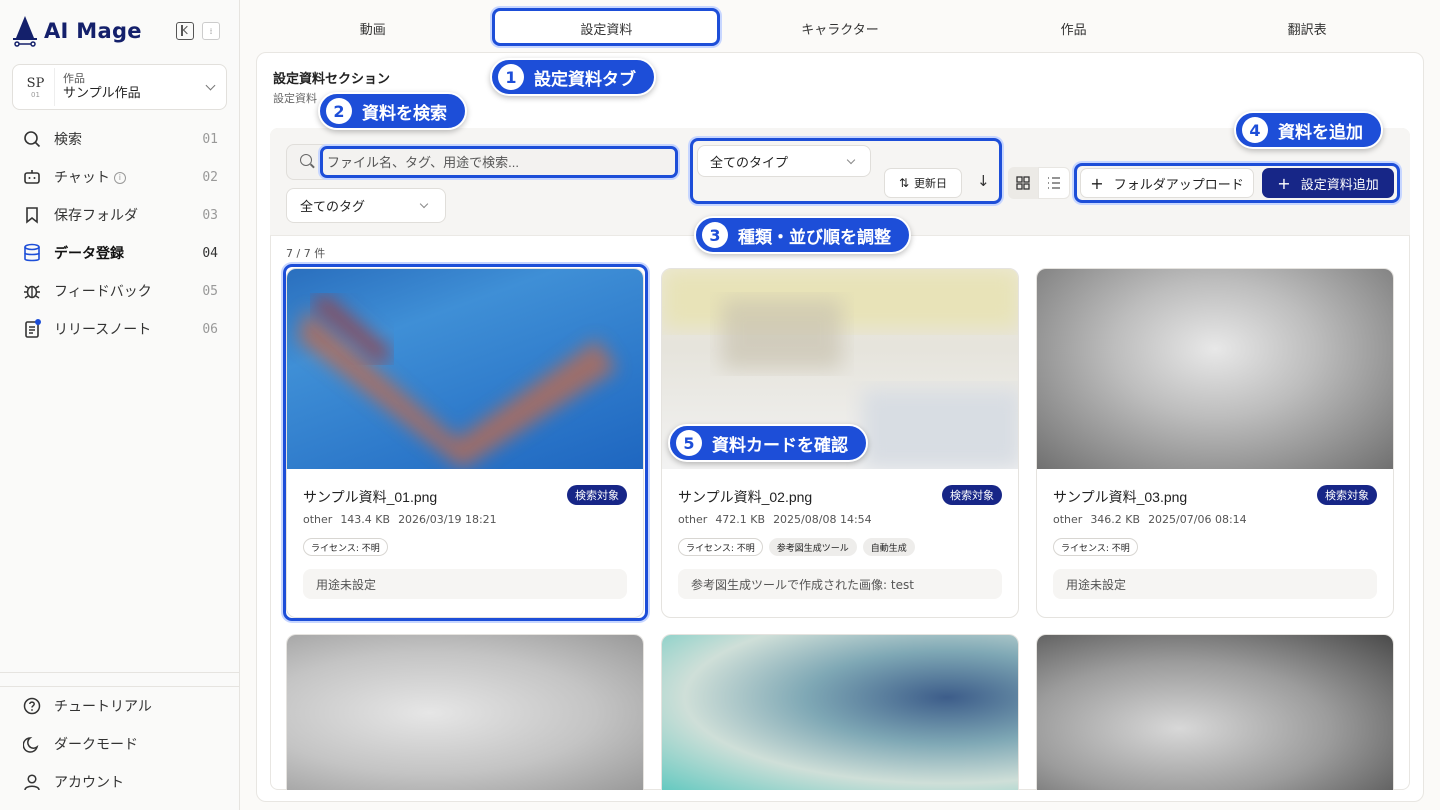 The image size is (1440, 810). Describe the element at coordinates (749, 163) in the screenshot. I see `type-filter-value: 全てのタイプ` at that location.